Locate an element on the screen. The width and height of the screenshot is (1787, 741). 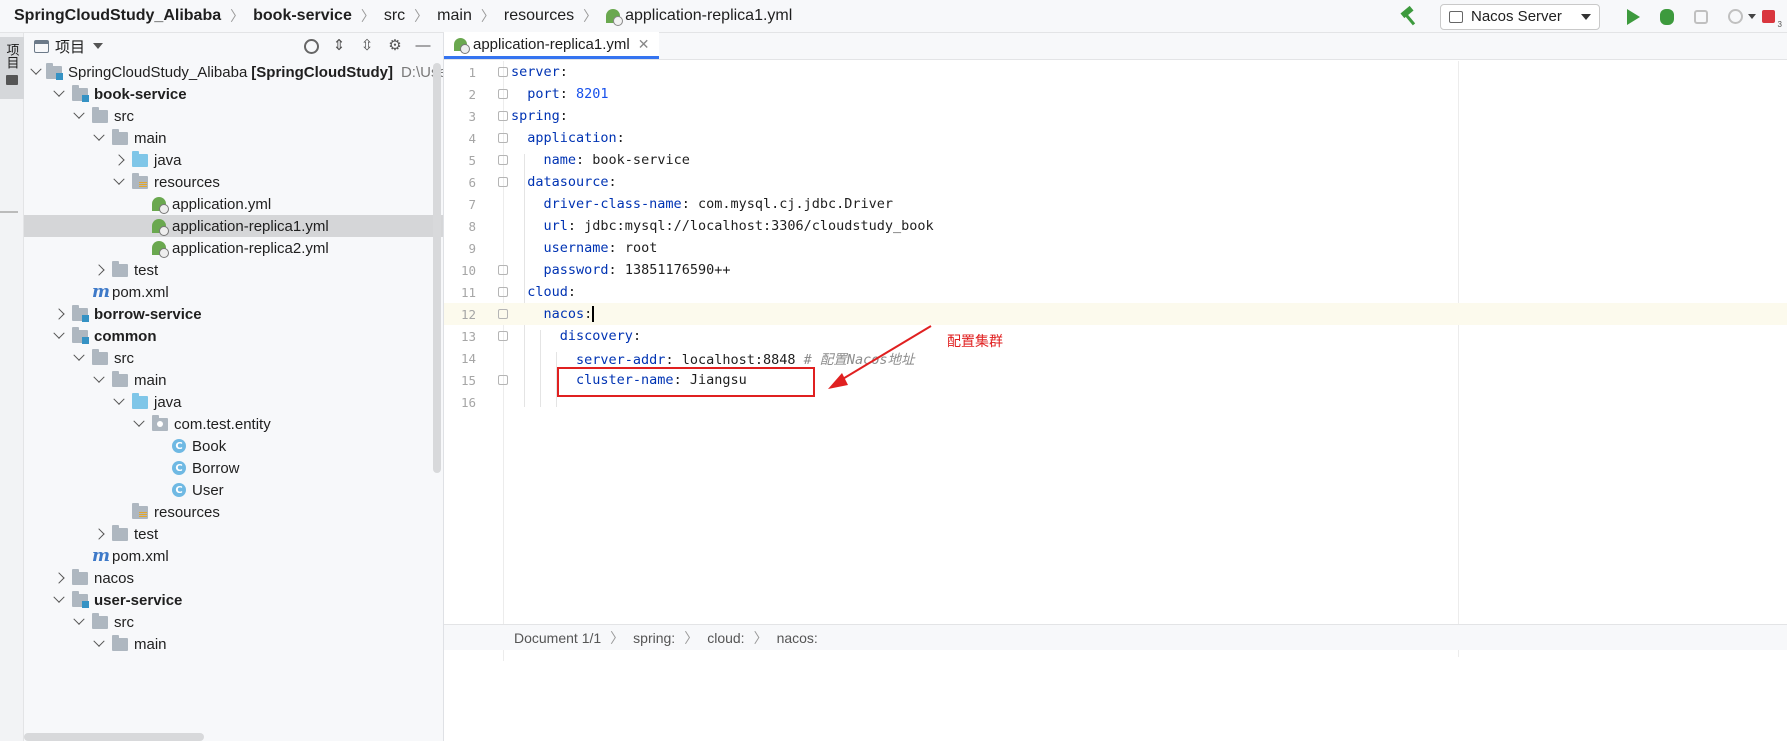
tree-item: C Book is located at coordinates (233, 446).